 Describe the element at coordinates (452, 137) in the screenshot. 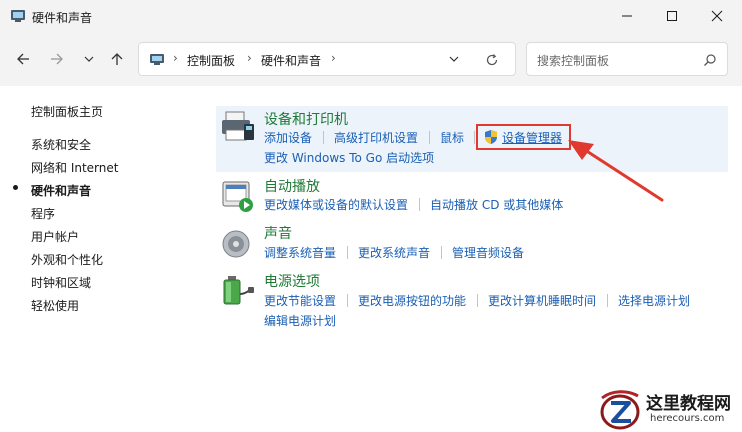

I see `link-mouse: 鼠标` at that location.